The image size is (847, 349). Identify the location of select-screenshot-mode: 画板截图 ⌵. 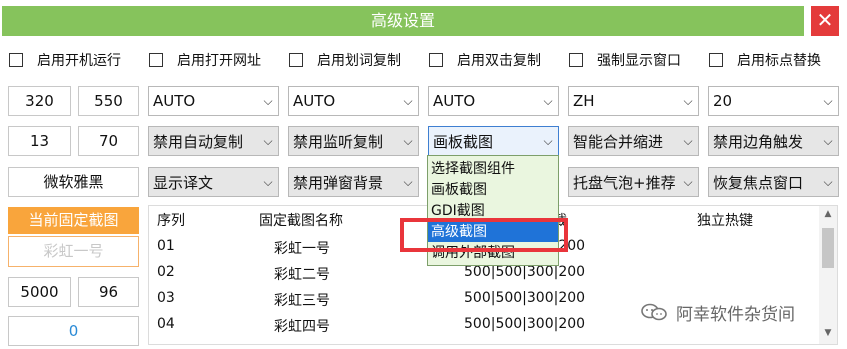
(493, 141).